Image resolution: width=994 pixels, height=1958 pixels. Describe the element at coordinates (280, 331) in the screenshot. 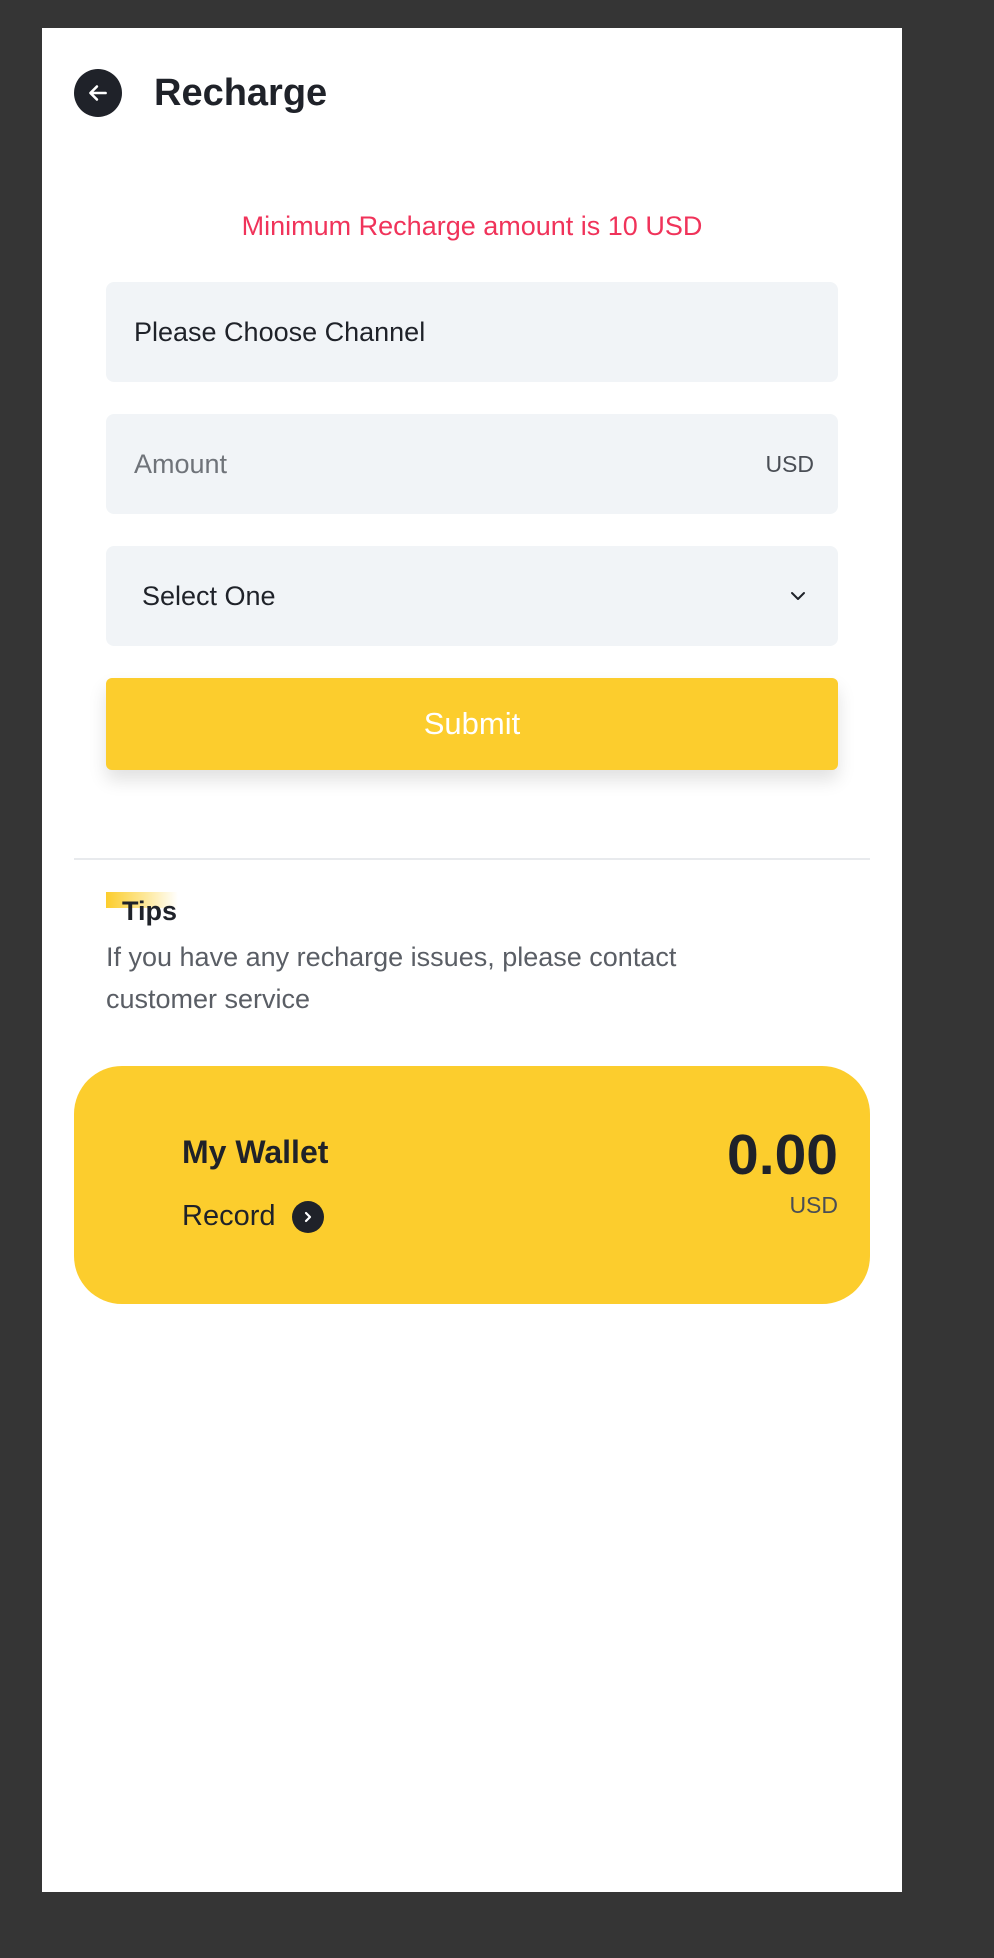

I see `channel-selector-label: Please Choose Channel` at that location.